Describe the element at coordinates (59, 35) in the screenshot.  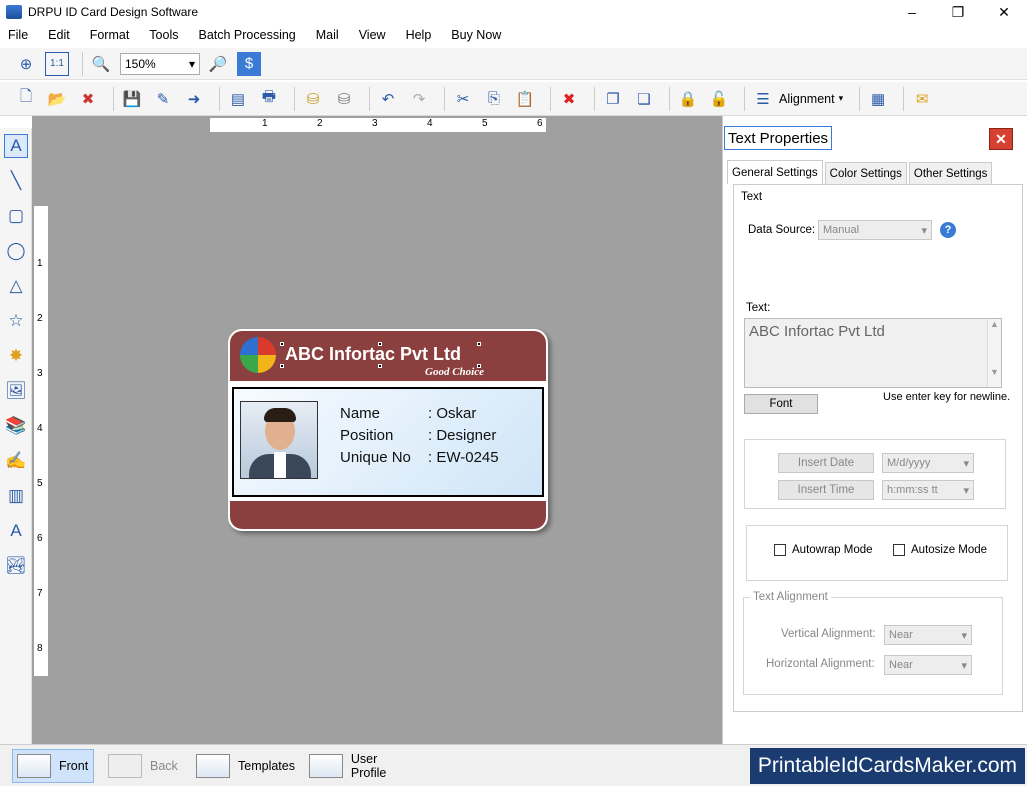
I see `menu-edit: Edit` at that location.